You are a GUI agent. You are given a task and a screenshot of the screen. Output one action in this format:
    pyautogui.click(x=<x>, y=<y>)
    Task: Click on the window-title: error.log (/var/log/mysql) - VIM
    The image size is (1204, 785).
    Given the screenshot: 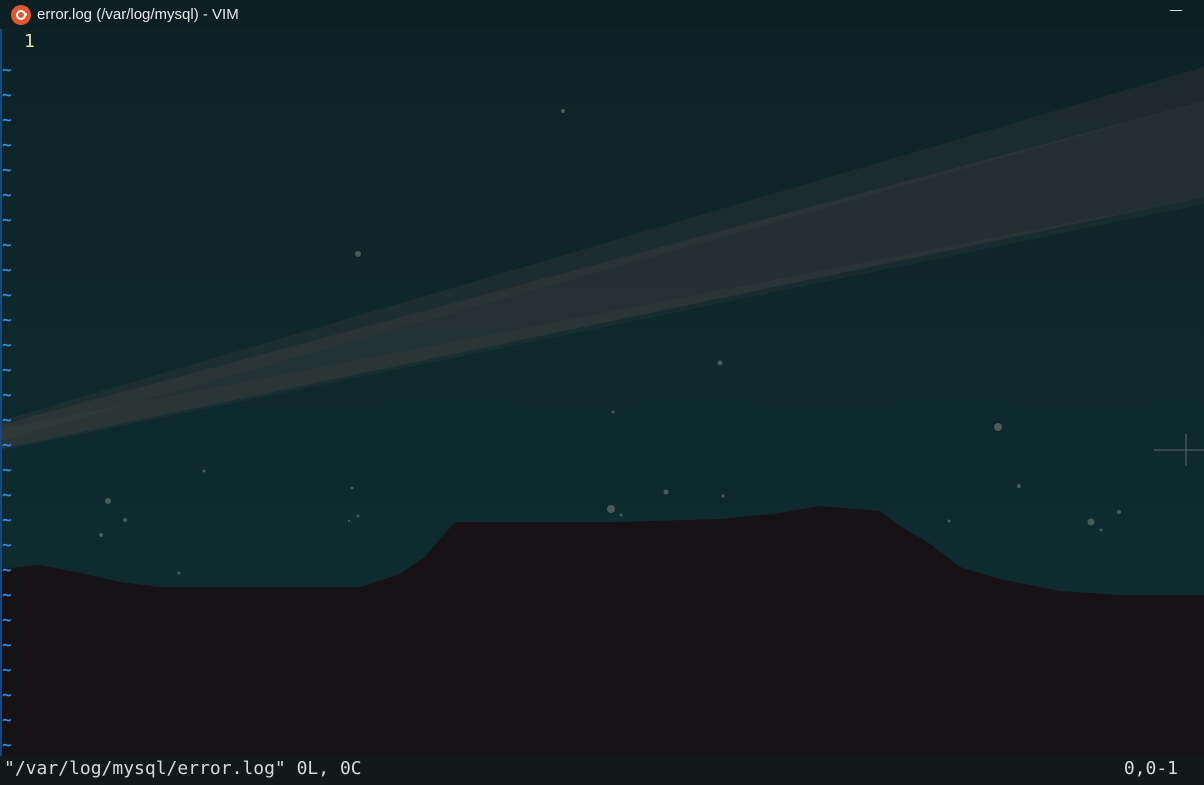 What is the action you would take?
    pyautogui.click(x=138, y=14)
    